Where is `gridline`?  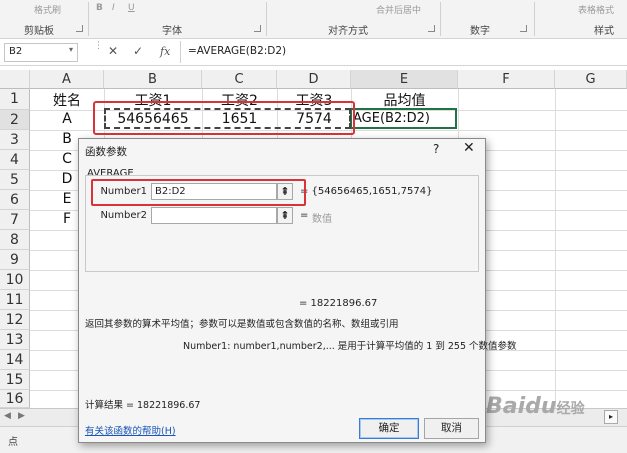 gridline is located at coordinates (555, 248).